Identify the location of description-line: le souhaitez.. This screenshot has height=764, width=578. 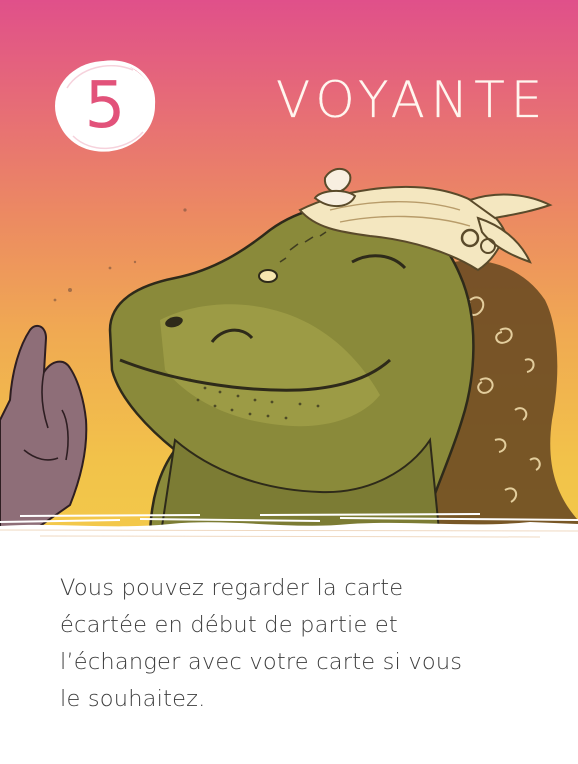
(133, 699).